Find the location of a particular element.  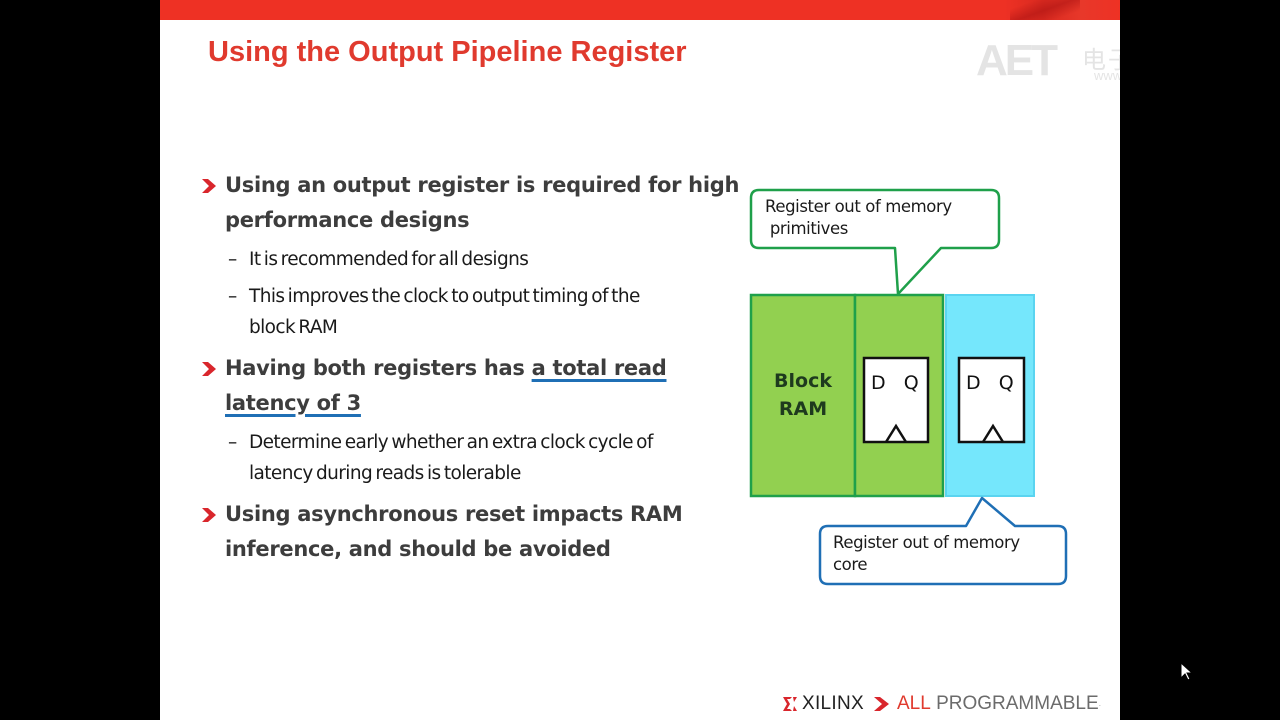

xilinx-logo-icon is located at coordinates (790, 704).